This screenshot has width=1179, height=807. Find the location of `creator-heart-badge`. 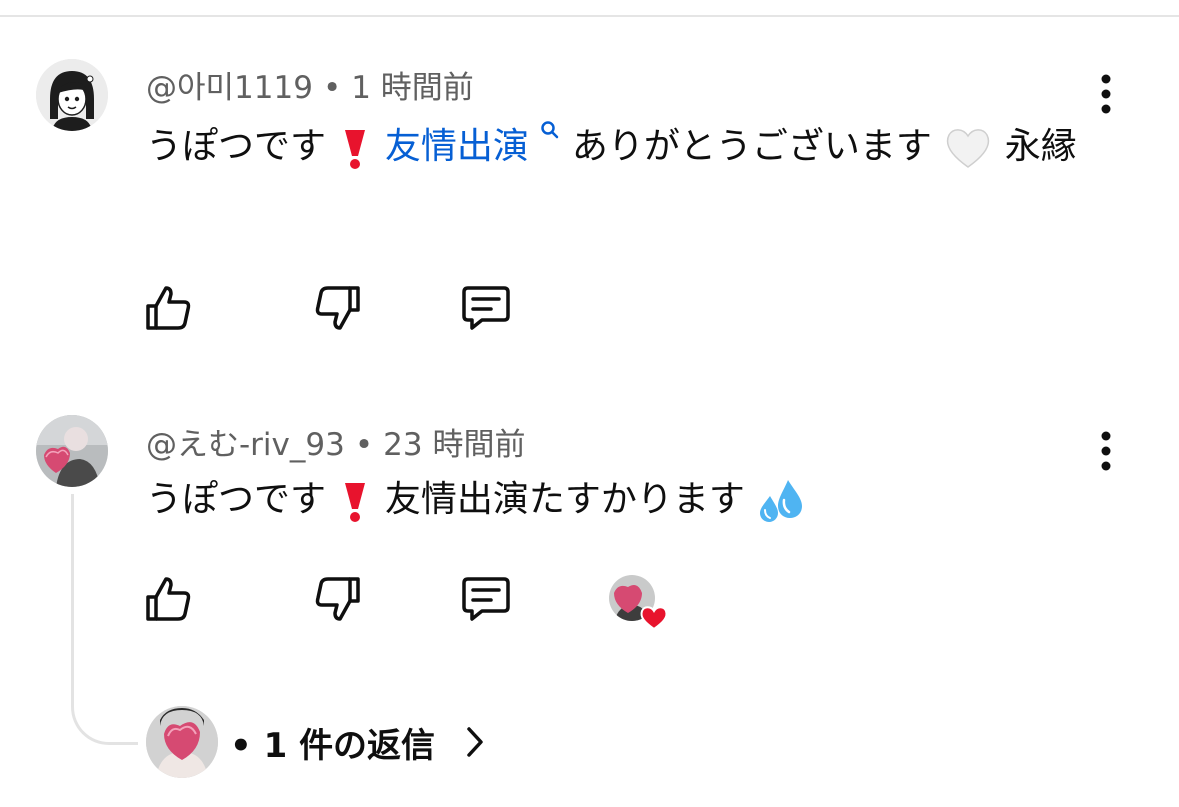

creator-heart-badge is located at coordinates (640, 603).